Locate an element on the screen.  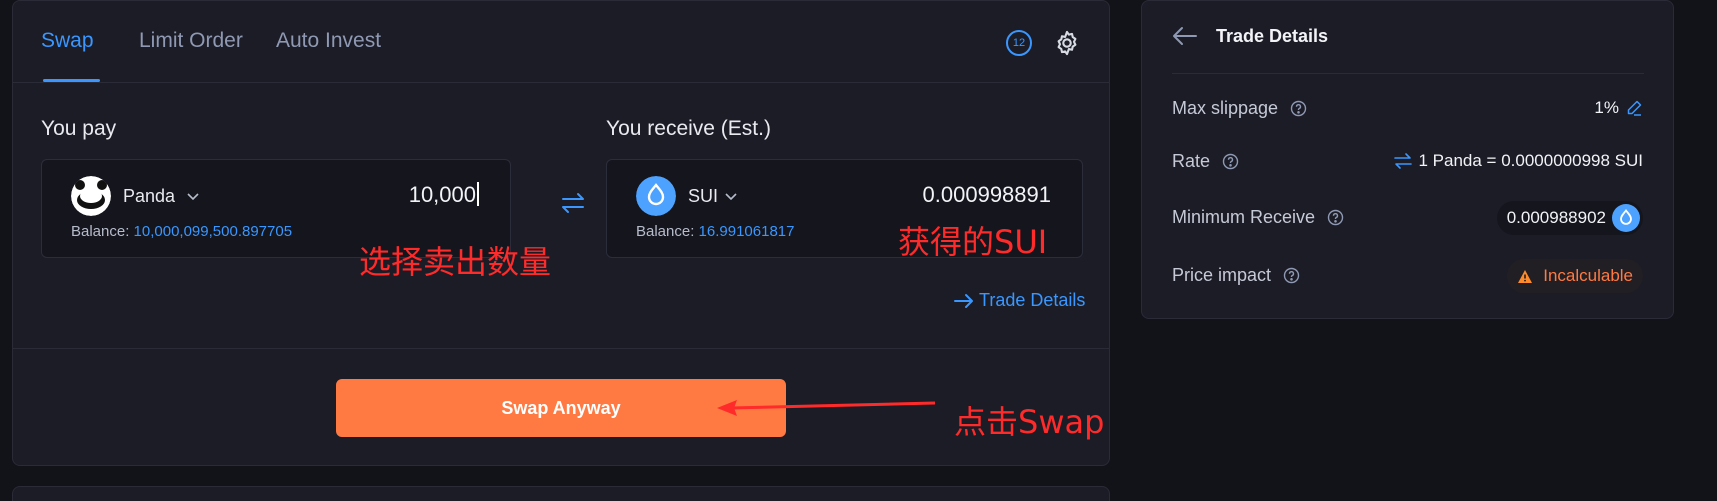
pay-balance-label: Balance: is located at coordinates (100, 231).